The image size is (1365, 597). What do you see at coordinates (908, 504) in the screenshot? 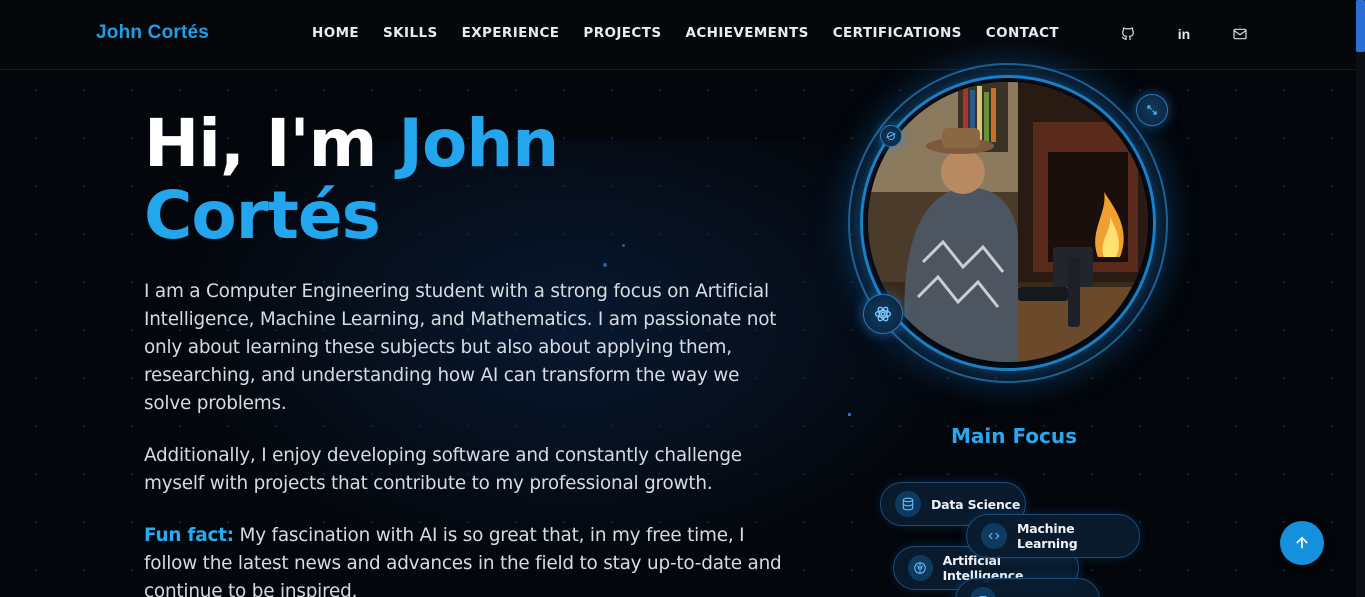
I see `database-icon` at bounding box center [908, 504].